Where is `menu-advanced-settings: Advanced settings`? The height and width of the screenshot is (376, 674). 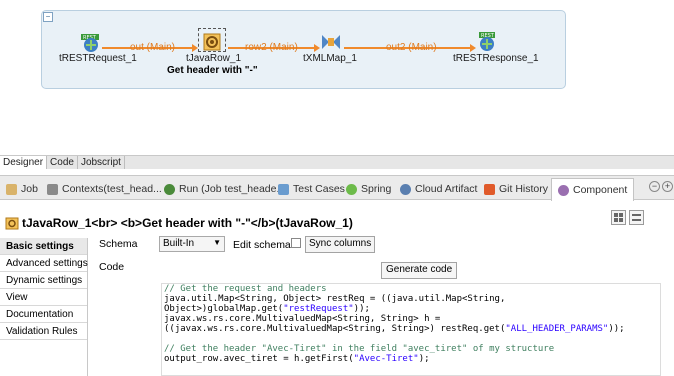 menu-advanced-settings: Advanced settings is located at coordinates (44, 263).